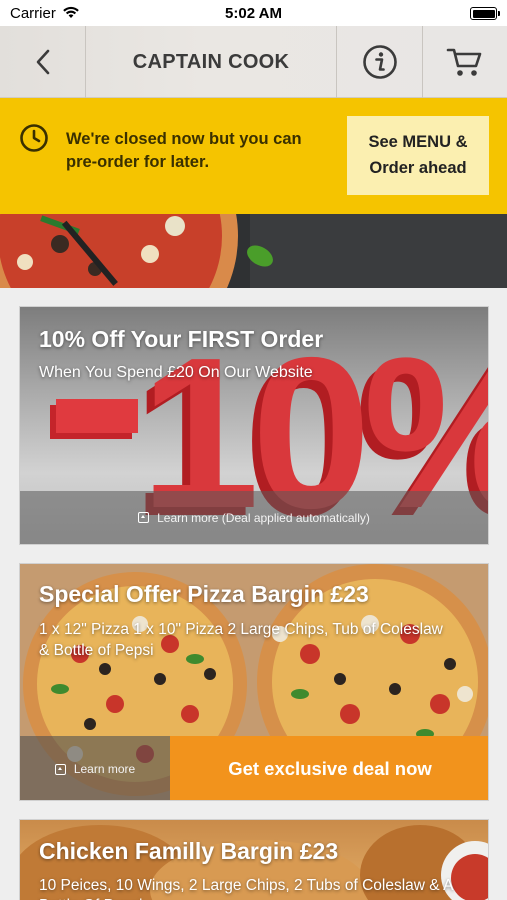  I want to click on cart-button, so click(464, 62).